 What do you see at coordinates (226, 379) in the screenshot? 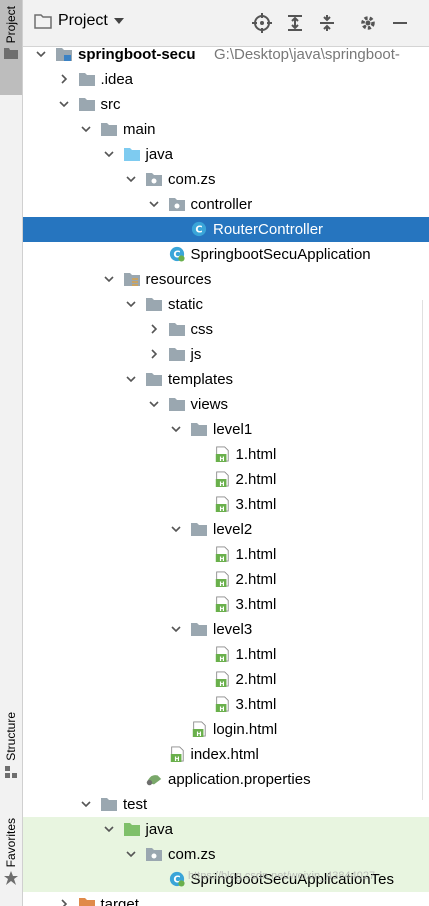
I see `tree-row: templates` at bounding box center [226, 379].